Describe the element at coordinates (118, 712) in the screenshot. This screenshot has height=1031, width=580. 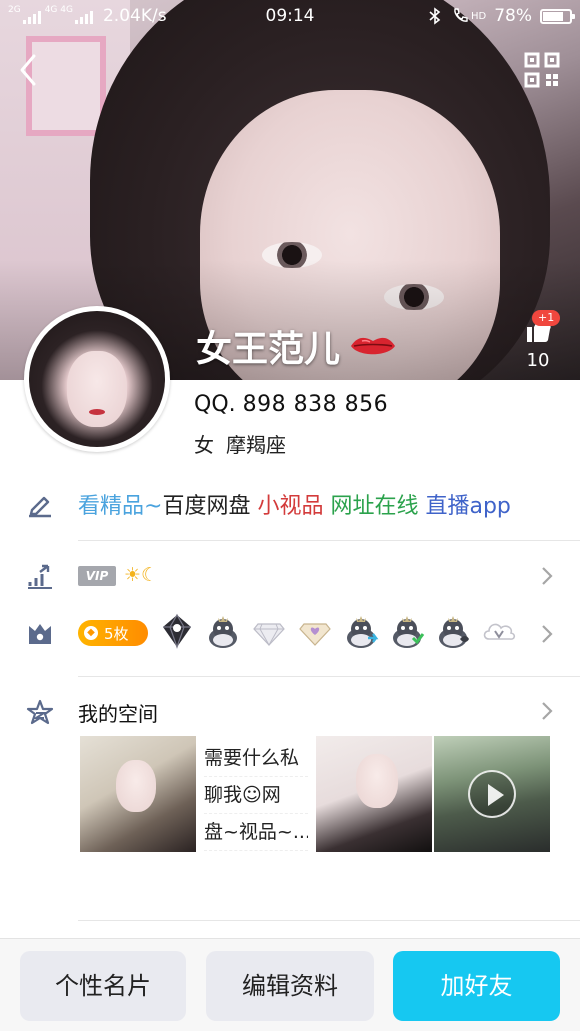
I see `space-title: 我的空间` at that location.